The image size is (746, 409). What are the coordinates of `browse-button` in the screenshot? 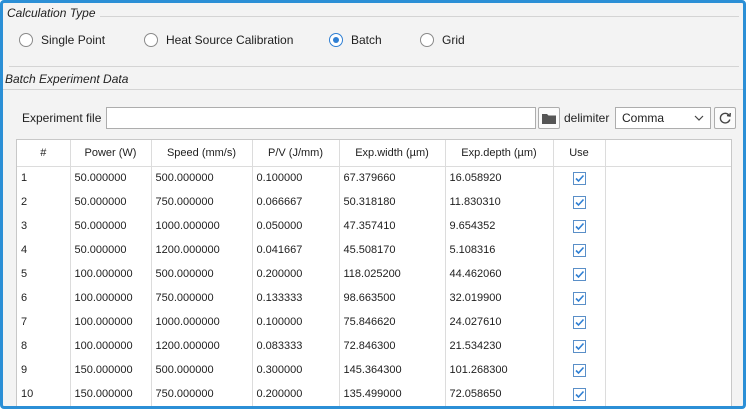 It's located at (549, 118).